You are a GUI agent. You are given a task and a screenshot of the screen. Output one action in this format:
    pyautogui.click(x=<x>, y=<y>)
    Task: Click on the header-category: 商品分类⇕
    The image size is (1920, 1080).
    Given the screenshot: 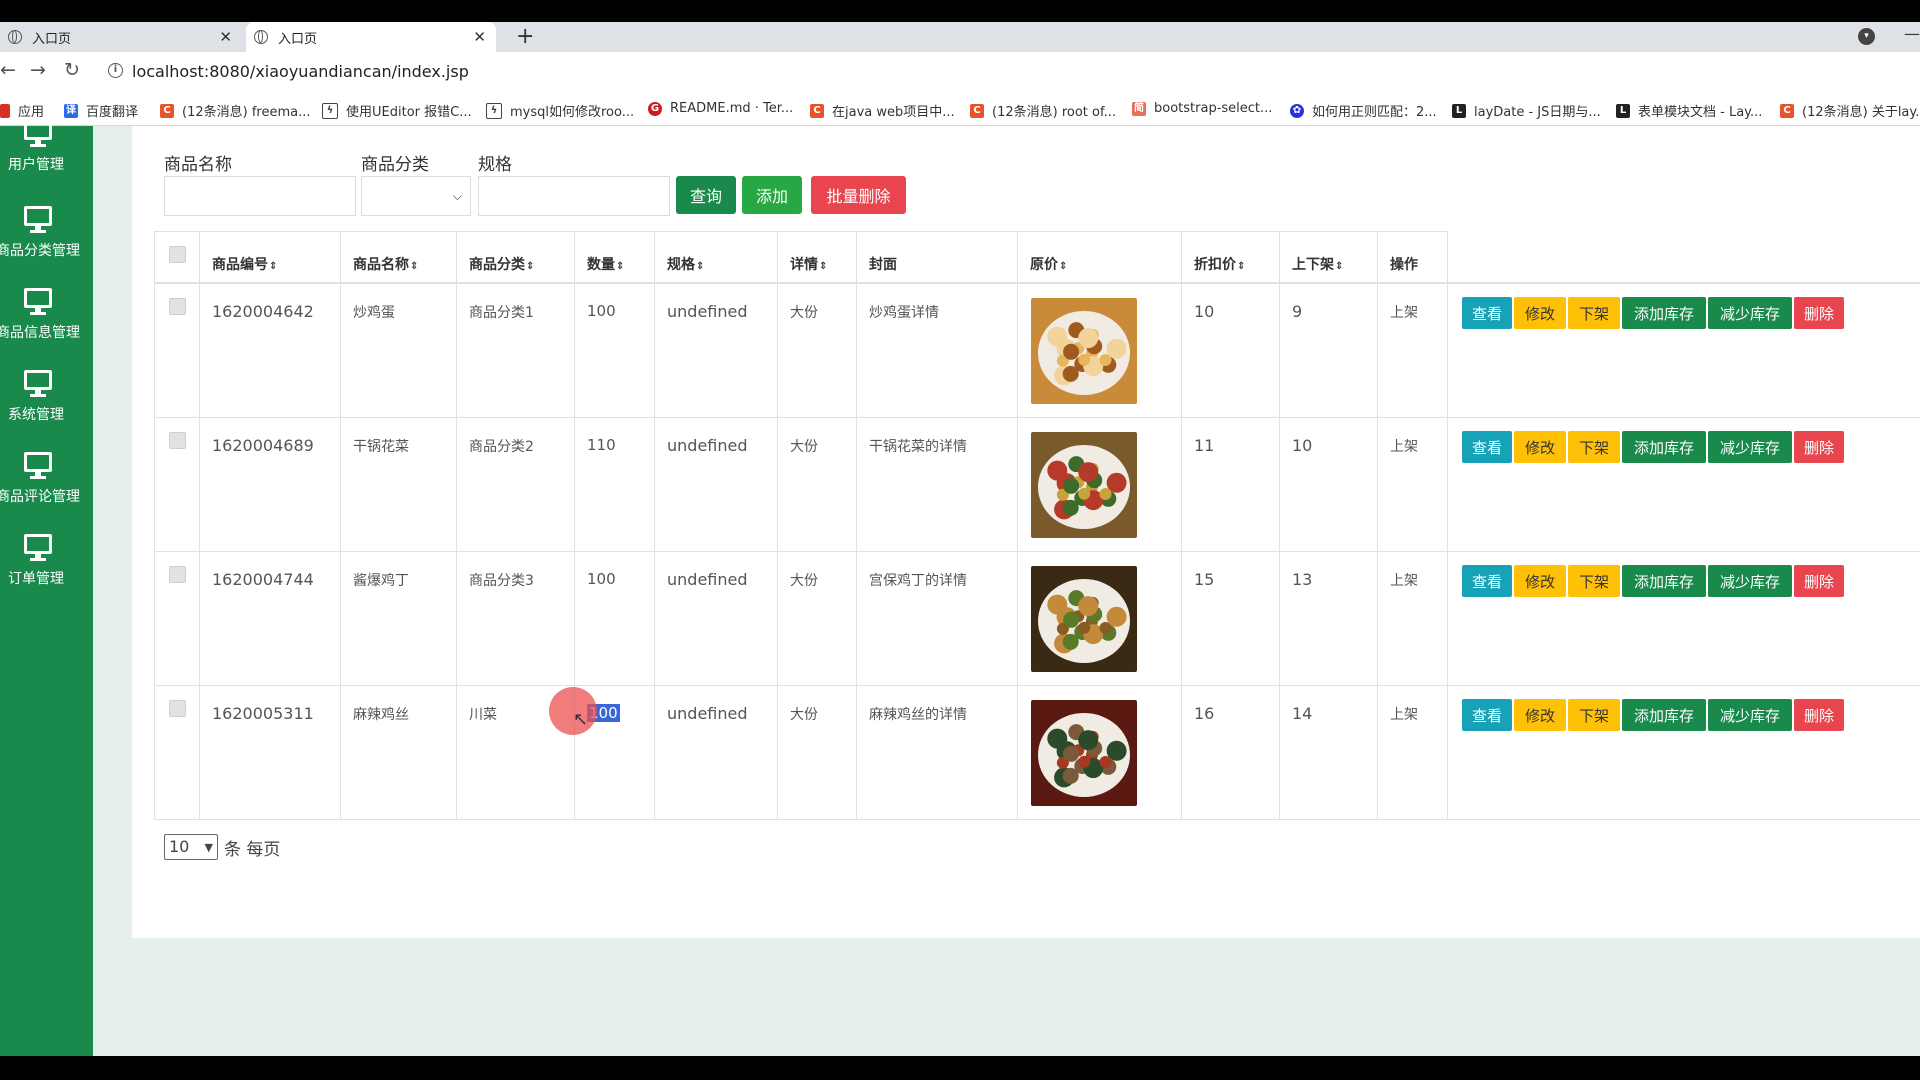 What is the action you would take?
    pyautogui.click(x=516, y=257)
    